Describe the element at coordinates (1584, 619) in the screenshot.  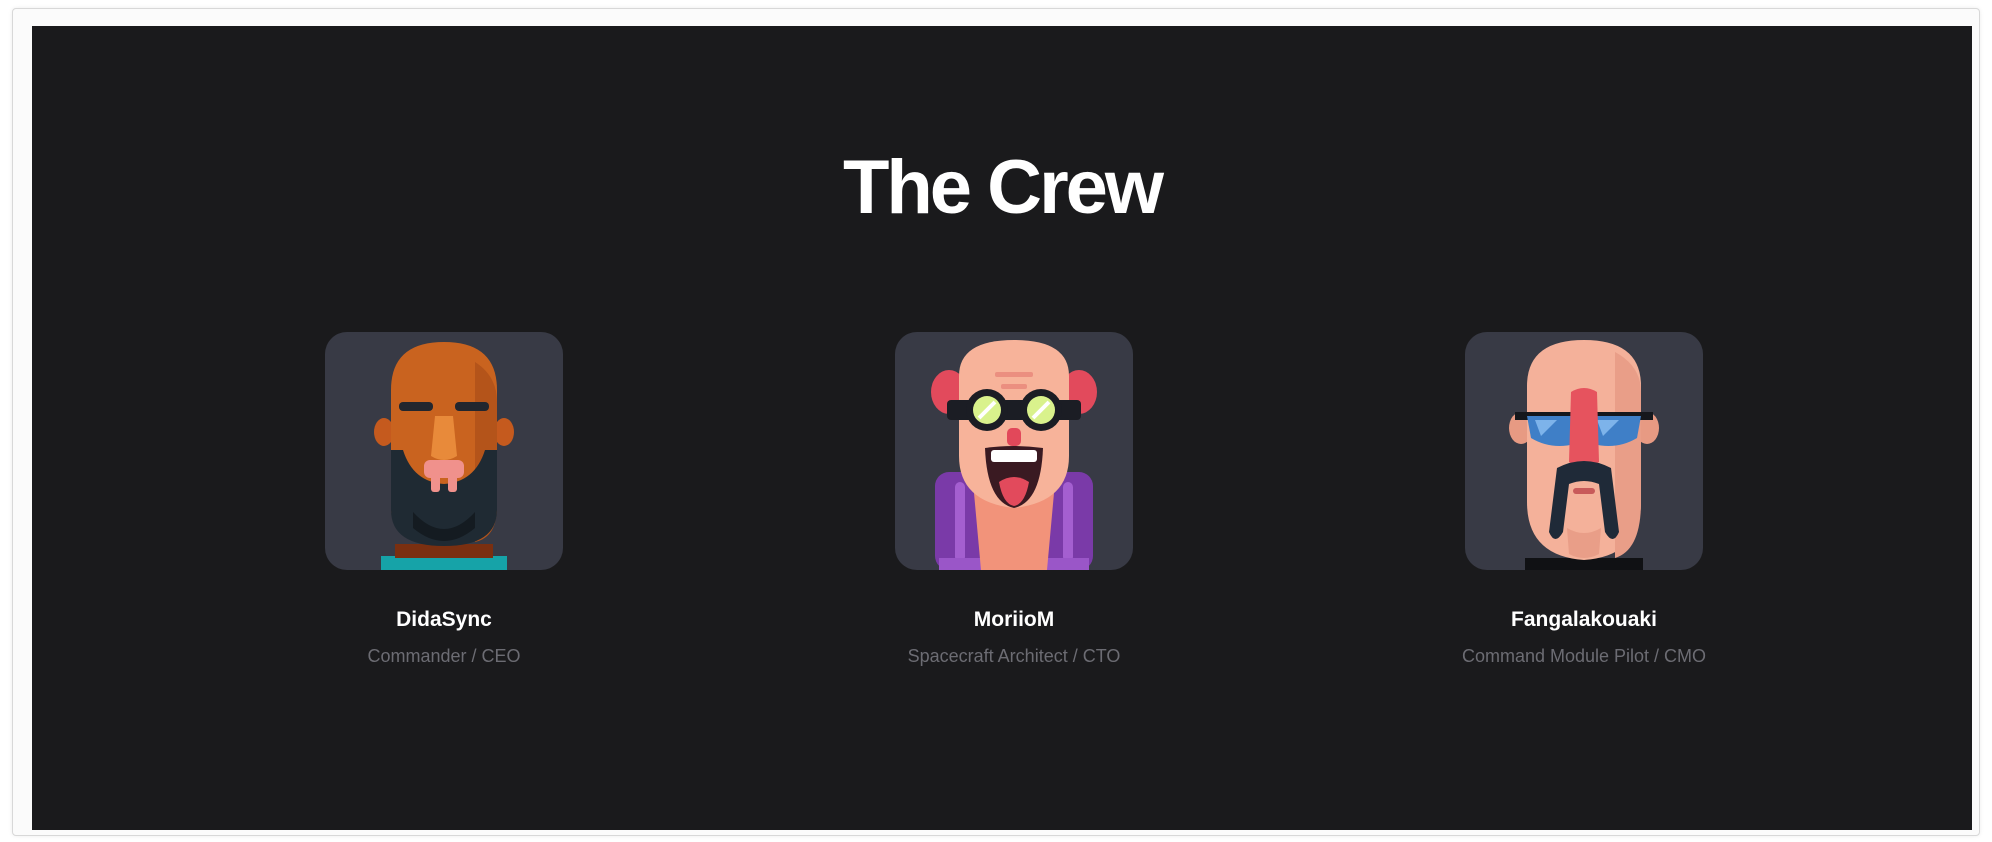
I see `crew-name: Fangalakouaki` at that location.